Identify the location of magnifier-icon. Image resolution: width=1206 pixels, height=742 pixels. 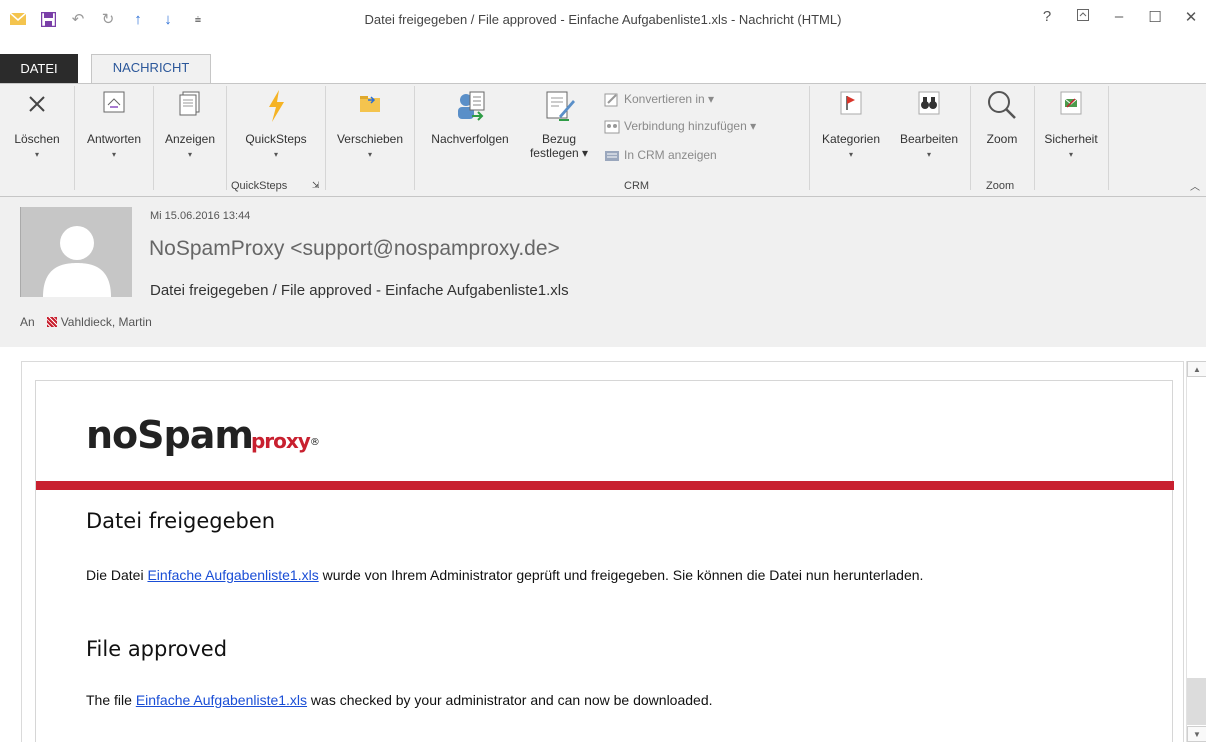
(1002, 106).